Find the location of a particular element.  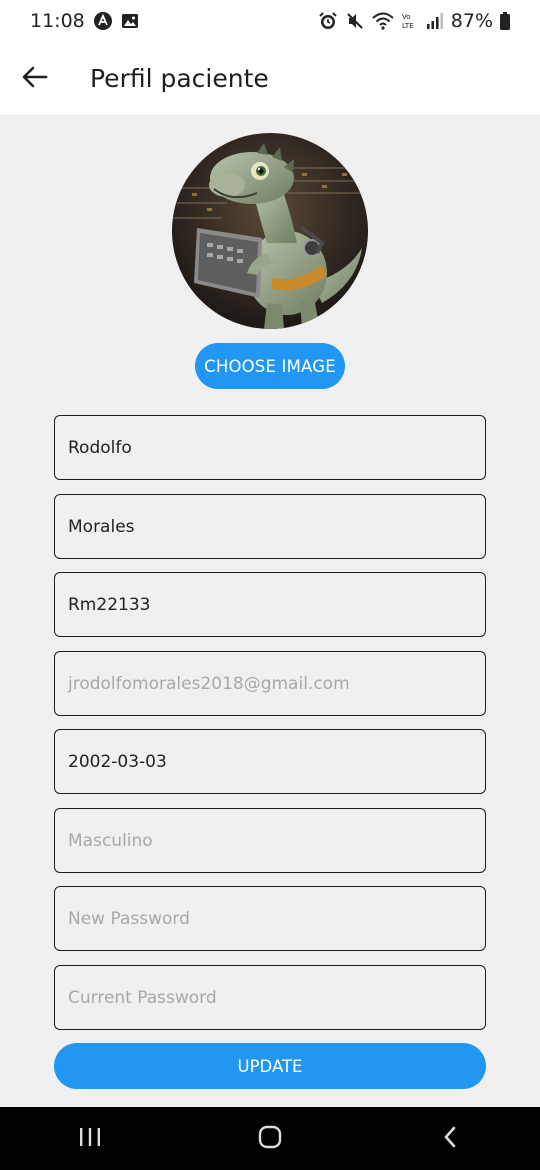

choose-image-button: CHOOSE IMAGE is located at coordinates (270, 366).